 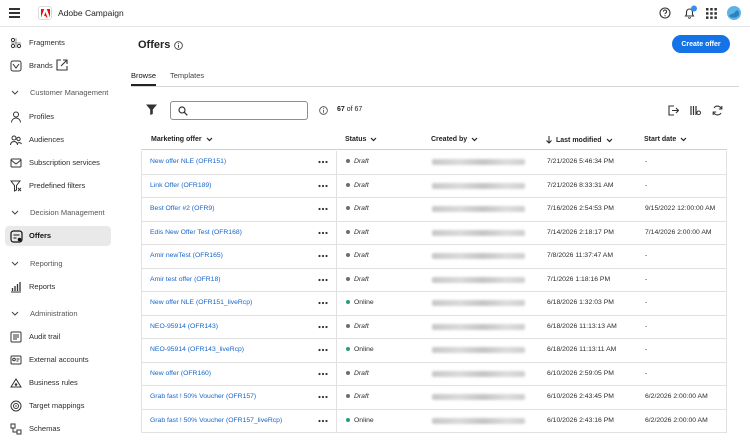 What do you see at coordinates (216, 420) in the screenshot?
I see `offer-name-link: Grab fast ! 50% Voucher (OFR157_liveRcp)` at bounding box center [216, 420].